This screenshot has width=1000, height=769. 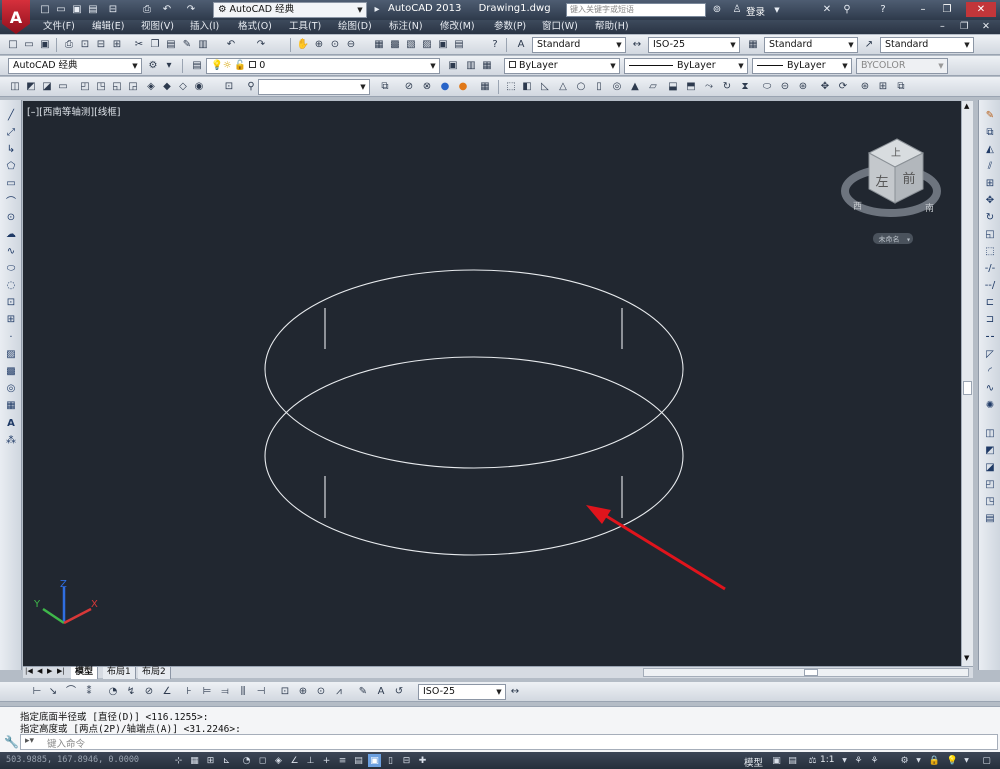 What do you see at coordinates (246, 760) in the screenshot?
I see `polar-icon: ◔` at bounding box center [246, 760].